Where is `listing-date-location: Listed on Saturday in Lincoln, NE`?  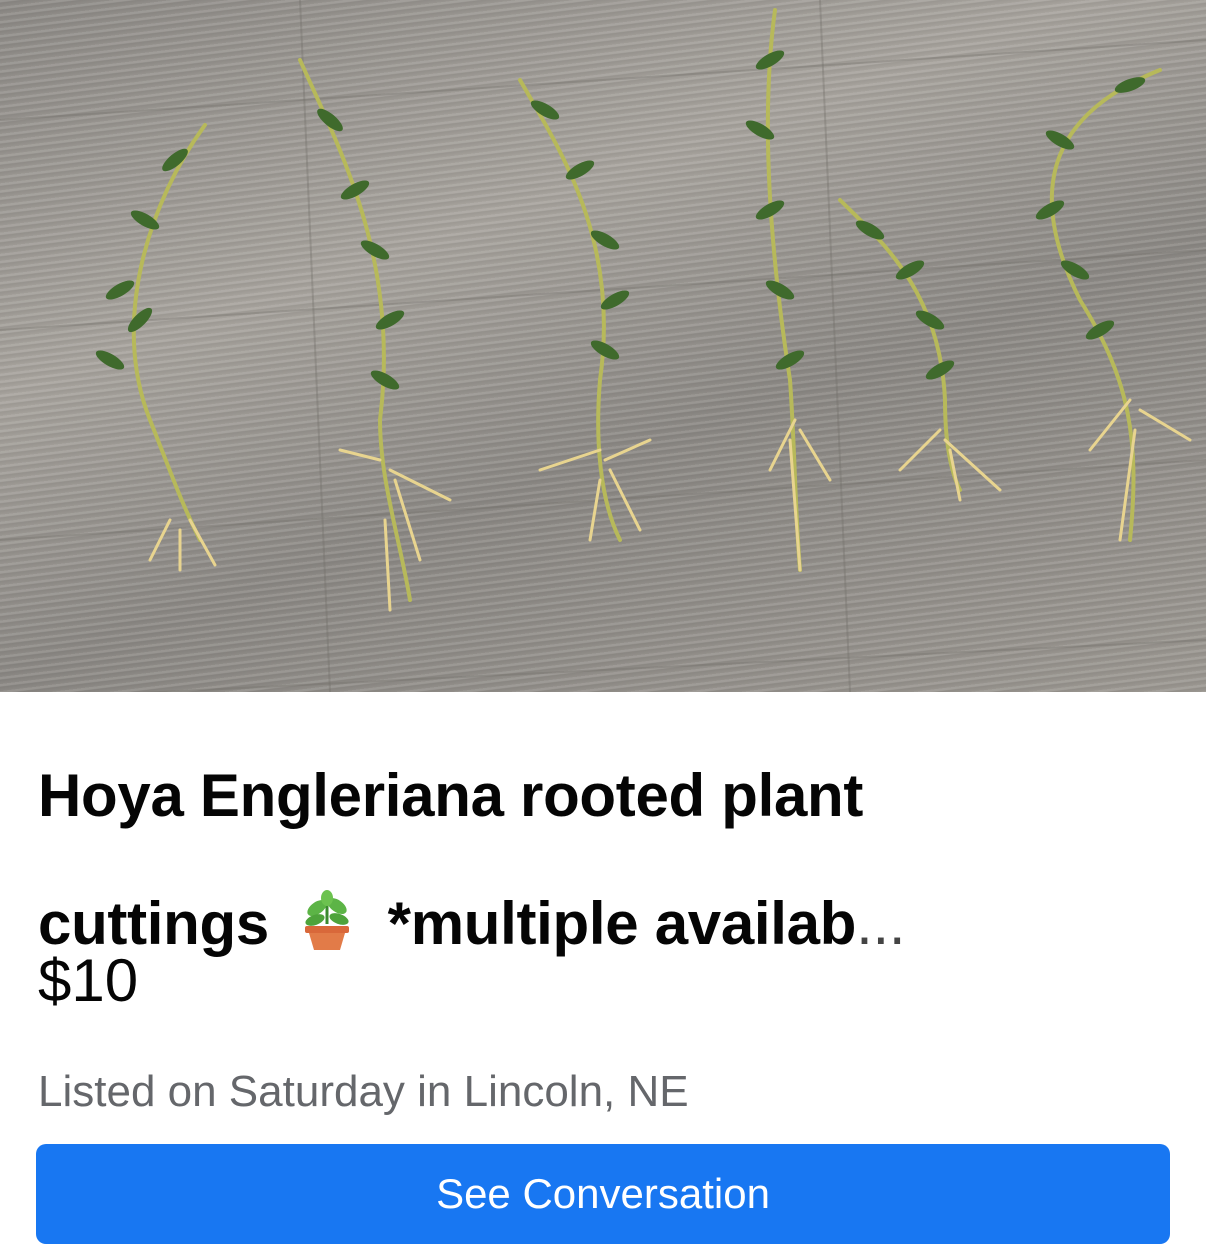
listing-date-location: Listed on Saturday in Lincoln, NE is located at coordinates (363, 1091).